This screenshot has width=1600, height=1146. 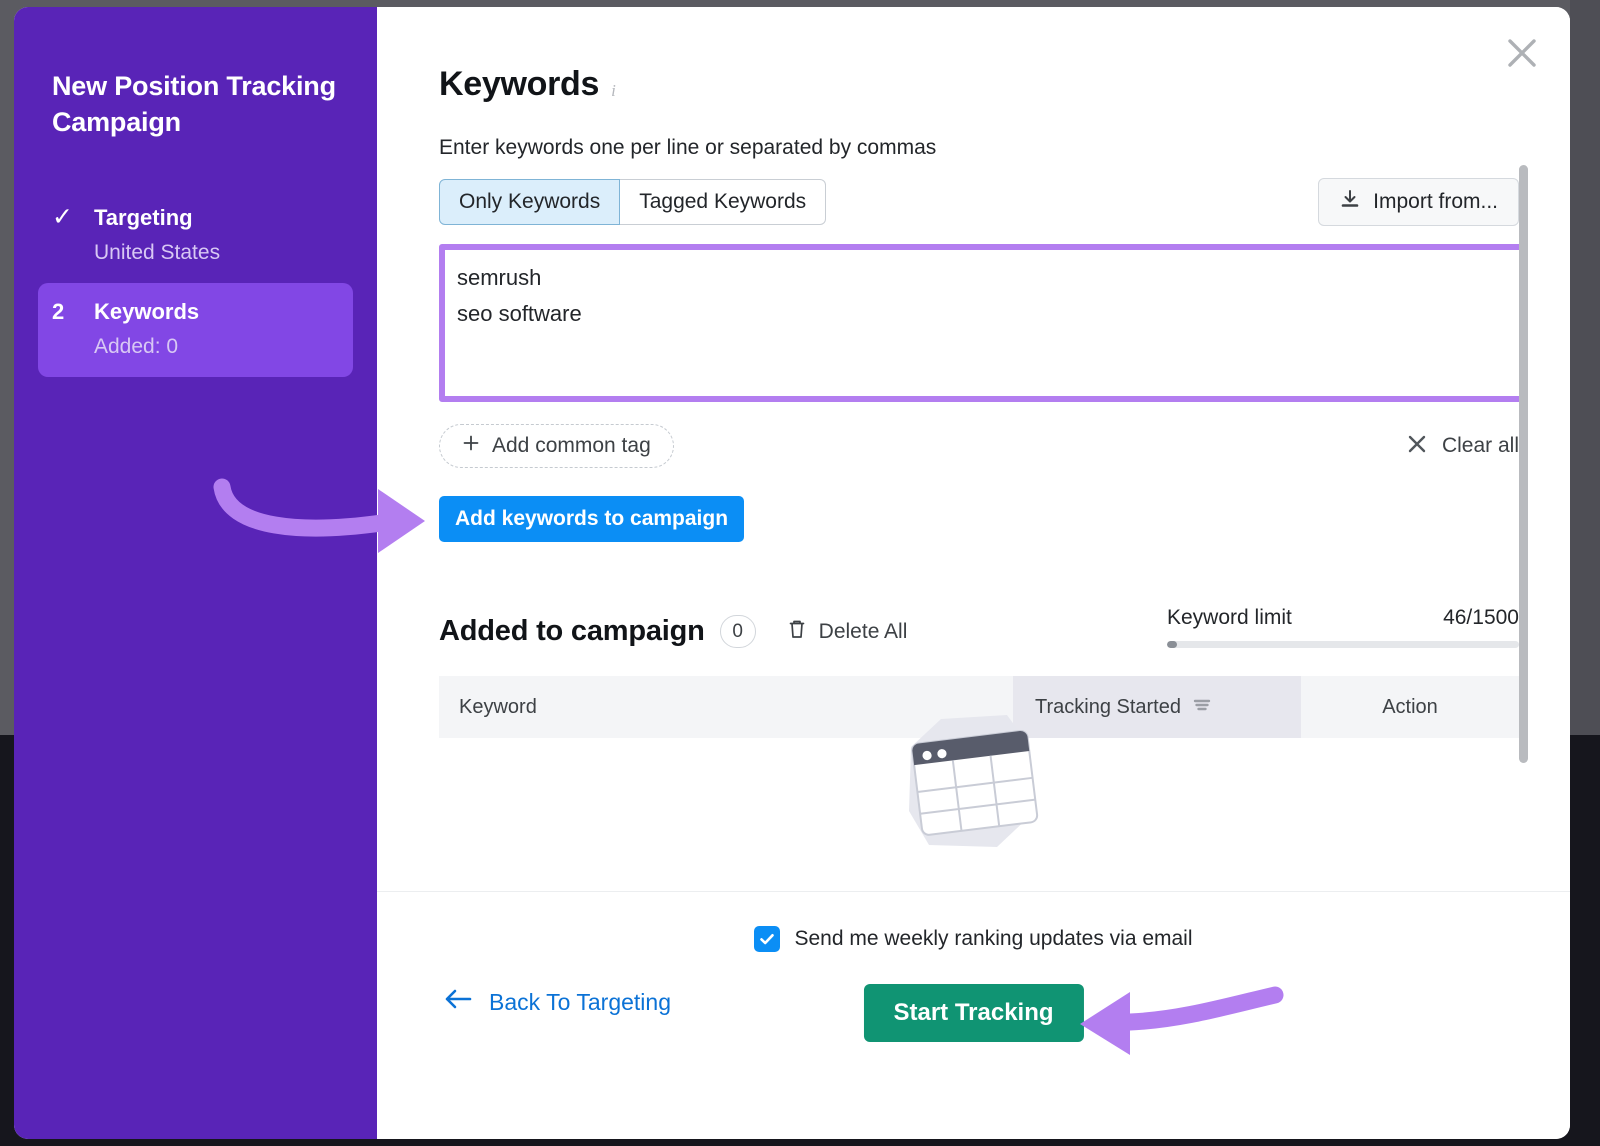 What do you see at coordinates (974, 782) in the screenshot?
I see `calendar-table-illustration` at bounding box center [974, 782].